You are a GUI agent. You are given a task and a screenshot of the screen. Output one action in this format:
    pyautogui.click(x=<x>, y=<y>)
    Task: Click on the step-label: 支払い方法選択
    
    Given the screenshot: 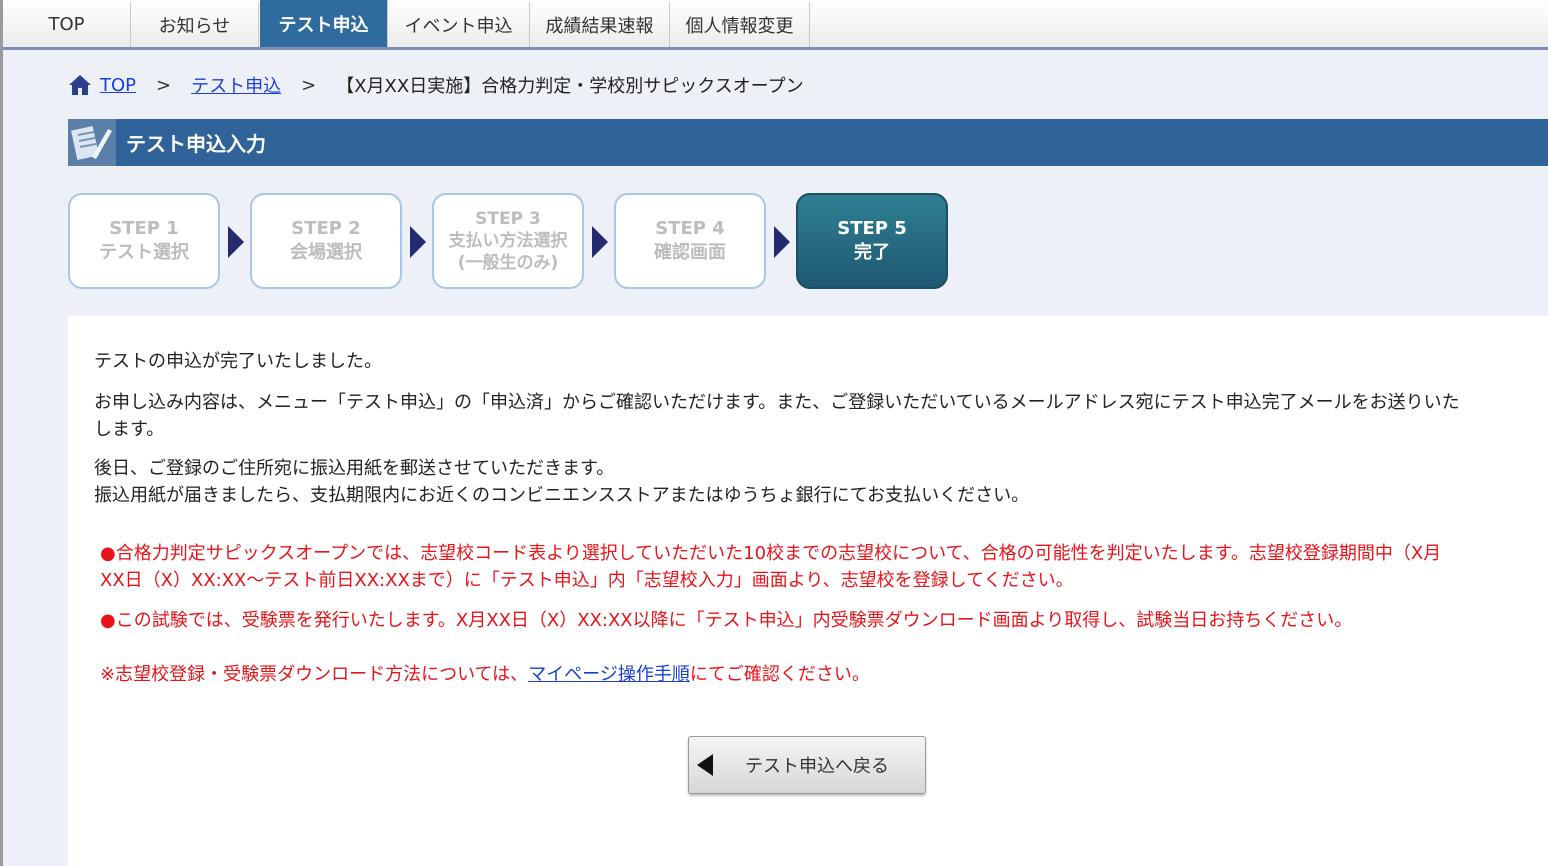 What is the action you would take?
    pyautogui.click(x=508, y=240)
    